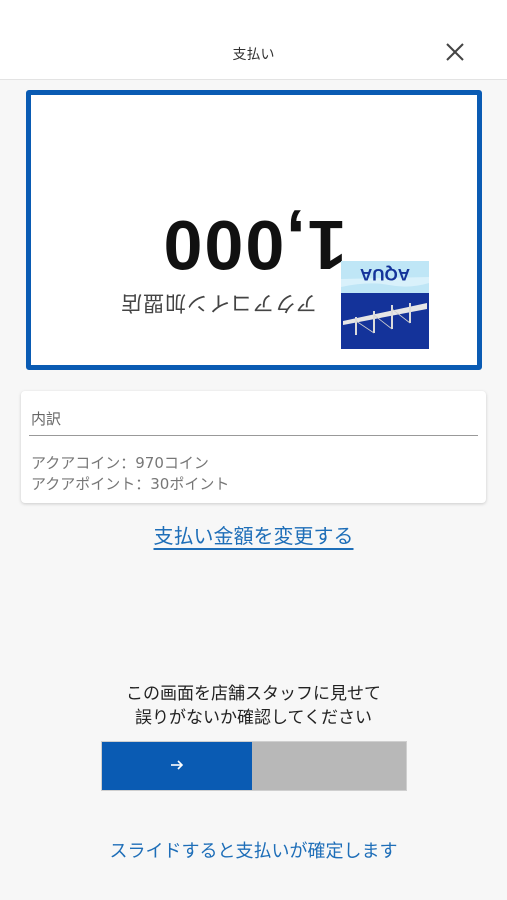 This screenshot has height=900, width=507. I want to click on page-title: 支払い, so click(253, 55).